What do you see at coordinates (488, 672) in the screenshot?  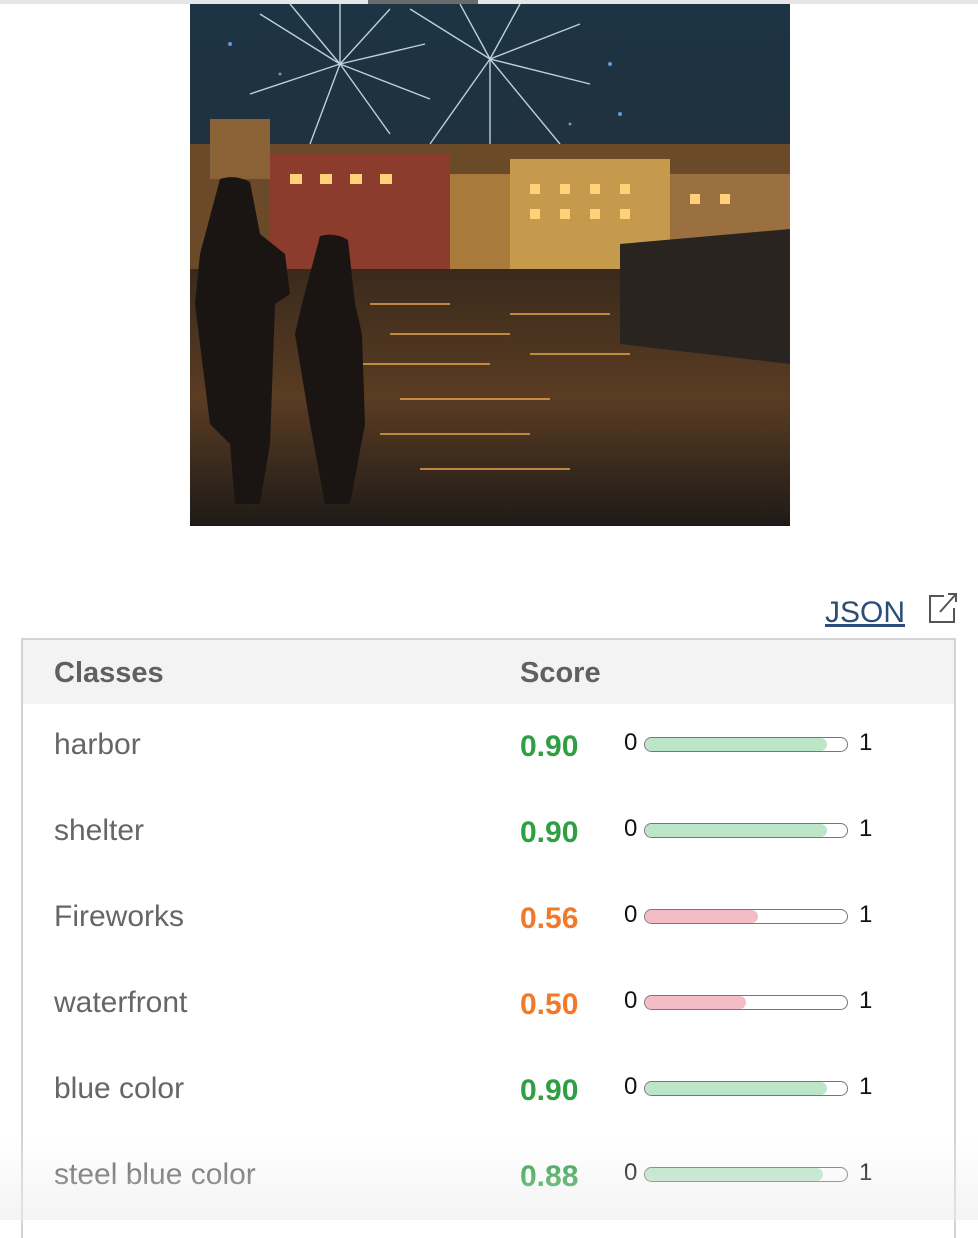 I see `table-header: Classes Score` at bounding box center [488, 672].